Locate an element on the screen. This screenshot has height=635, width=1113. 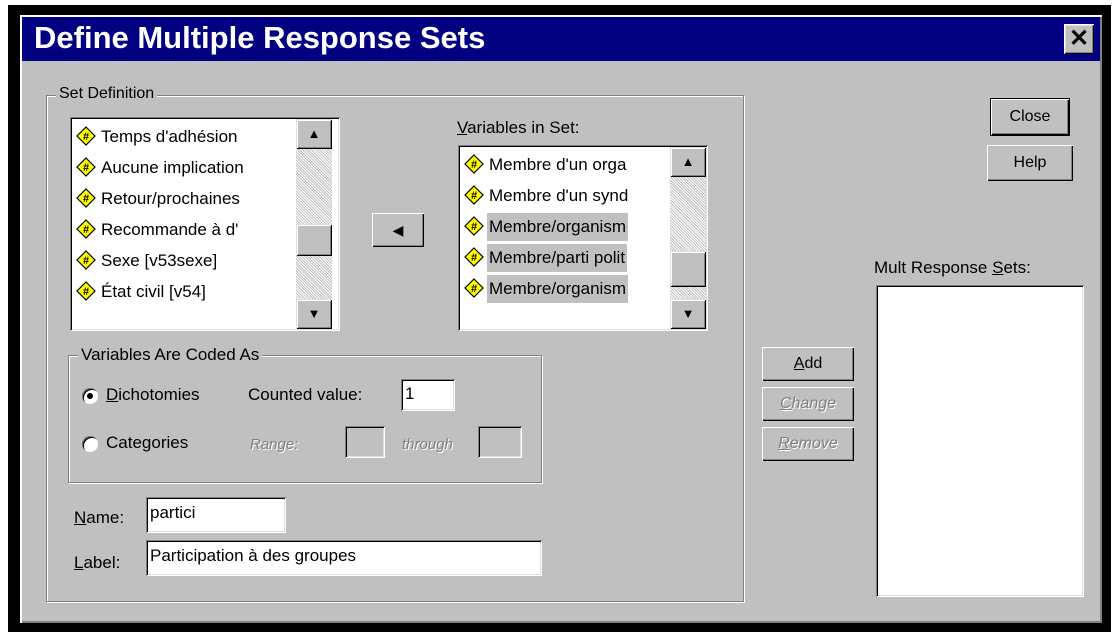
counted-value-text: 1 is located at coordinates (410, 393).